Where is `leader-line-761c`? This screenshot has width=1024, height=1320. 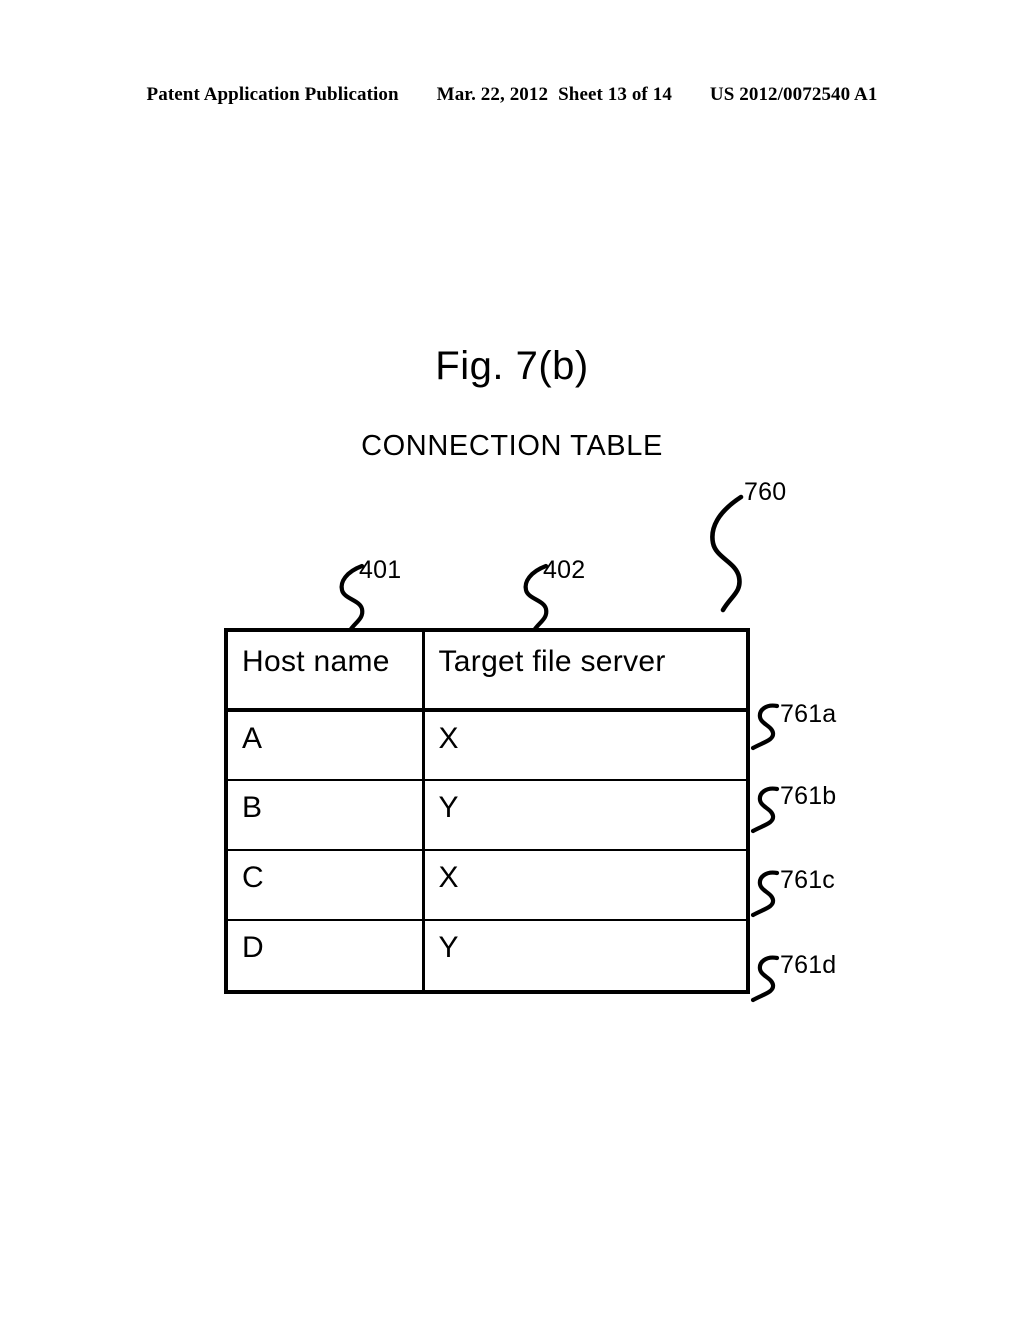 leader-line-761c is located at coordinates (765, 894).